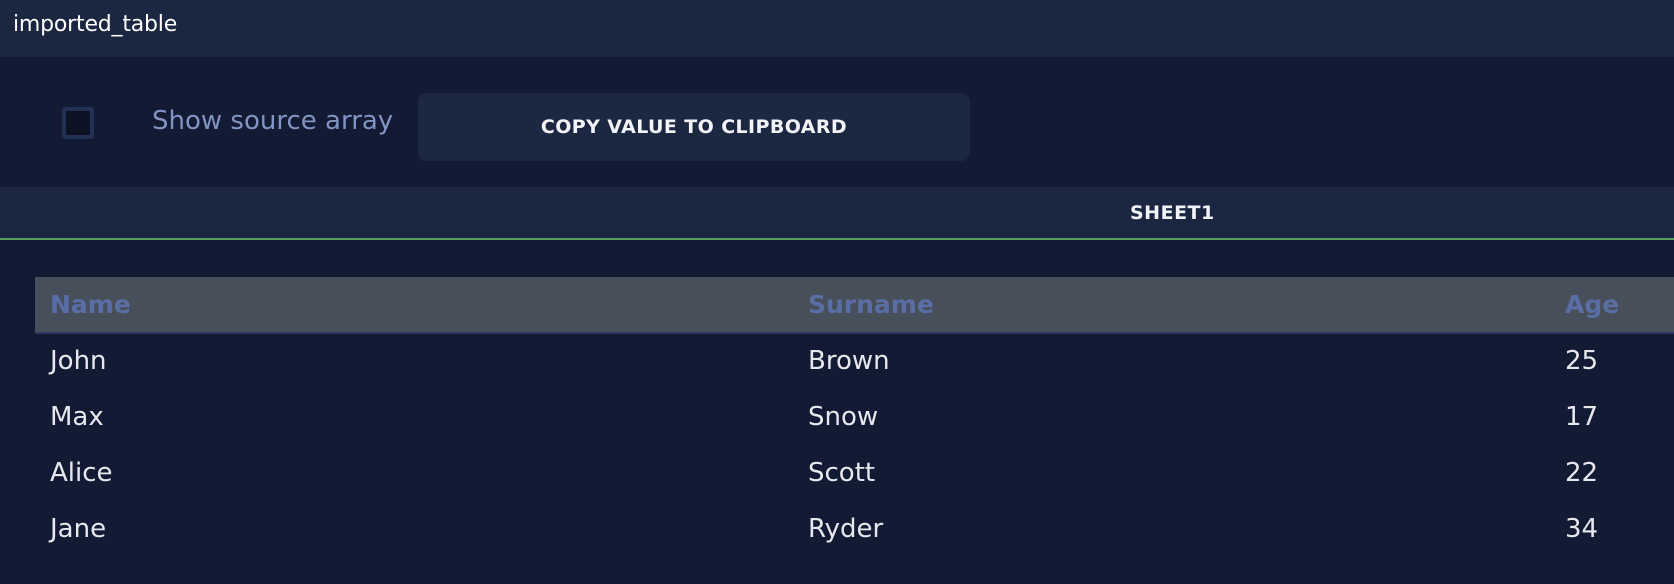  Describe the element at coordinates (1172, 213) in the screenshot. I see `tab-sheet1: SHEET1` at that location.